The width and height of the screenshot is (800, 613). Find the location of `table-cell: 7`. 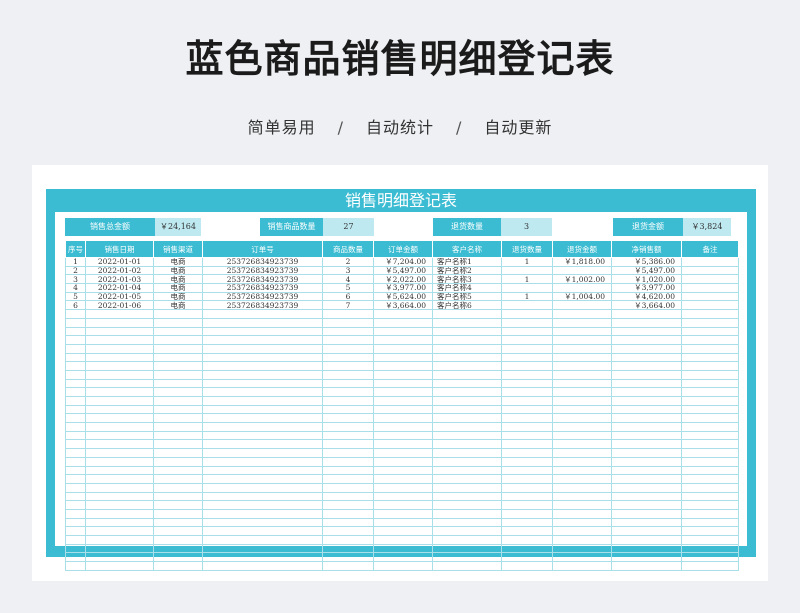

table-cell: 7 is located at coordinates (348, 305).